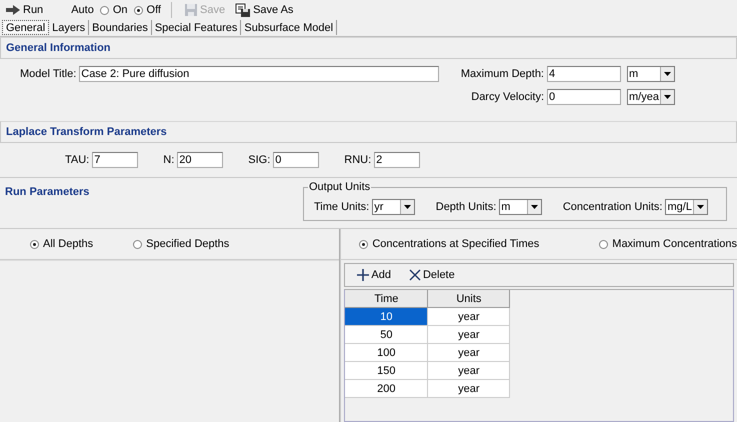  Describe the element at coordinates (431, 275) in the screenshot. I see `delete-button: Delete` at that location.